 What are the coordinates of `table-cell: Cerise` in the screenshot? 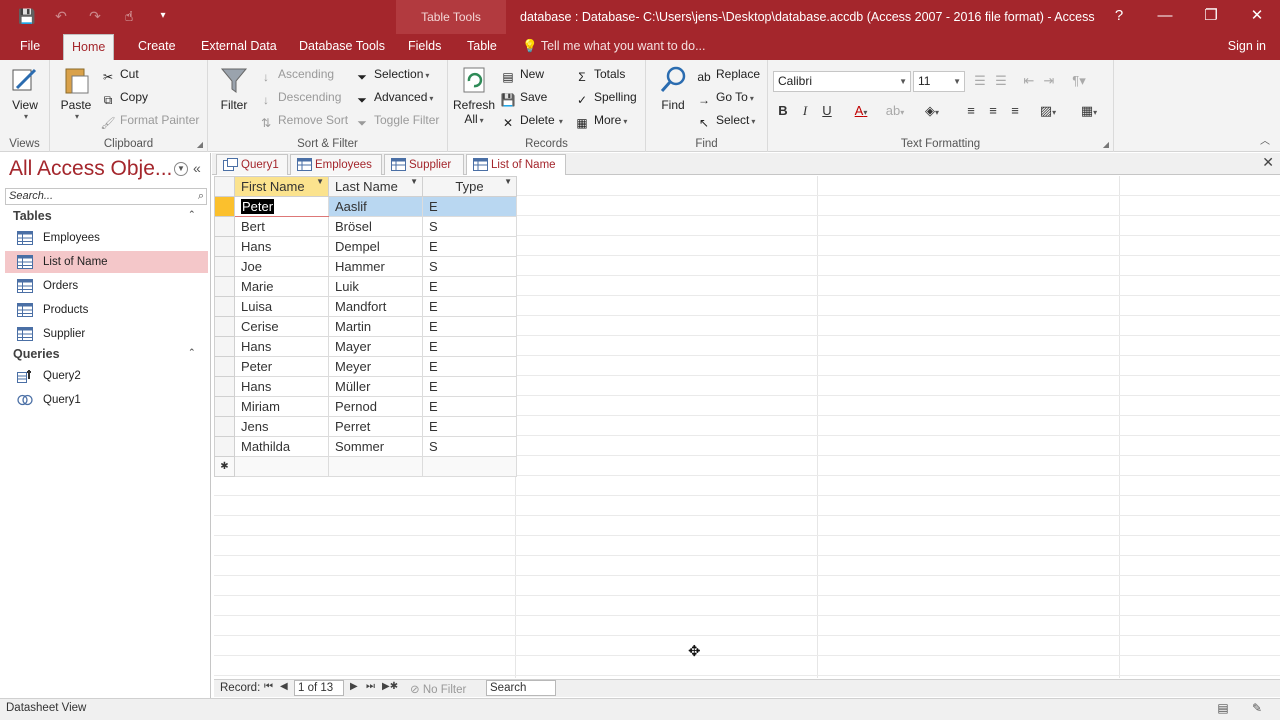 It's located at (281, 326).